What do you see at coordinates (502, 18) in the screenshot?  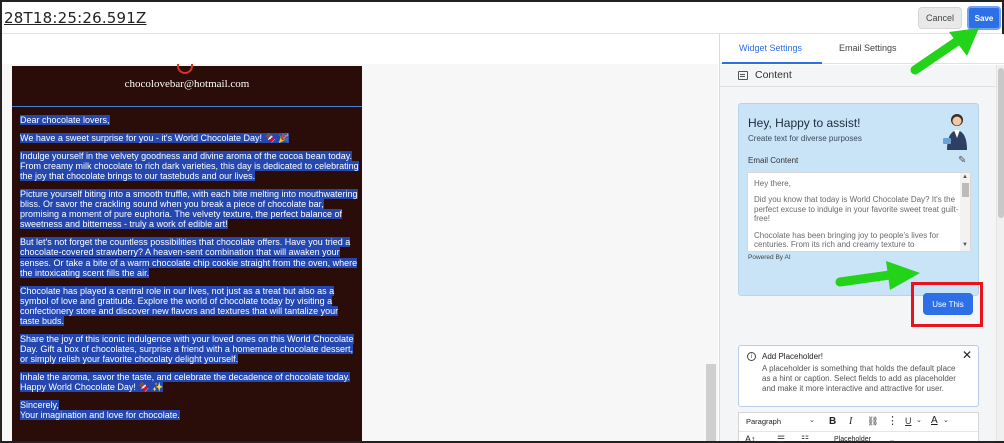 I see `top-bar: 28T18:25:26.591Z Cancel Save` at bounding box center [502, 18].